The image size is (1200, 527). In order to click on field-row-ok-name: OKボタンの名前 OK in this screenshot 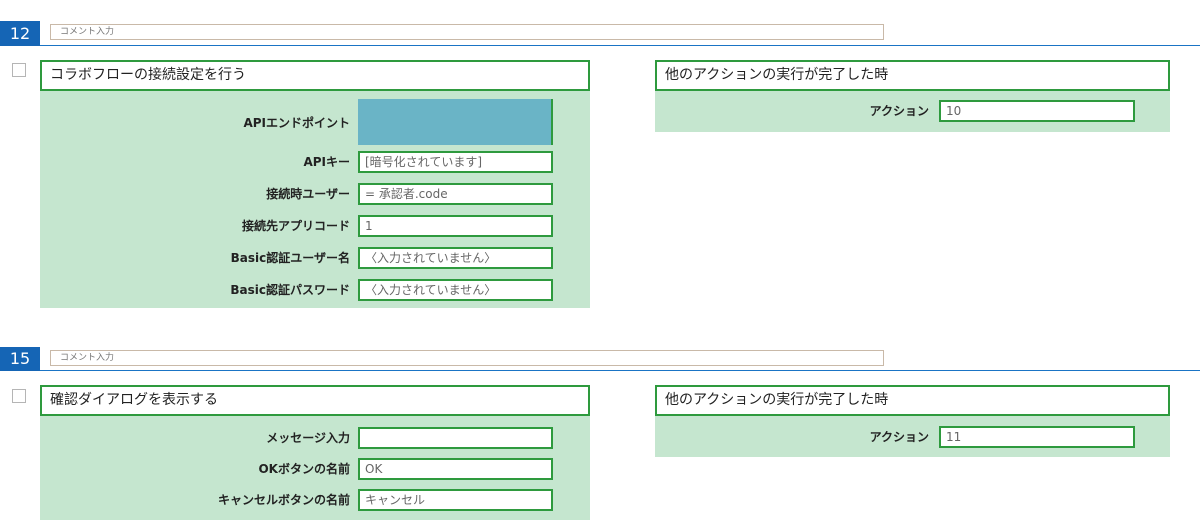, I will do `click(315, 469)`.